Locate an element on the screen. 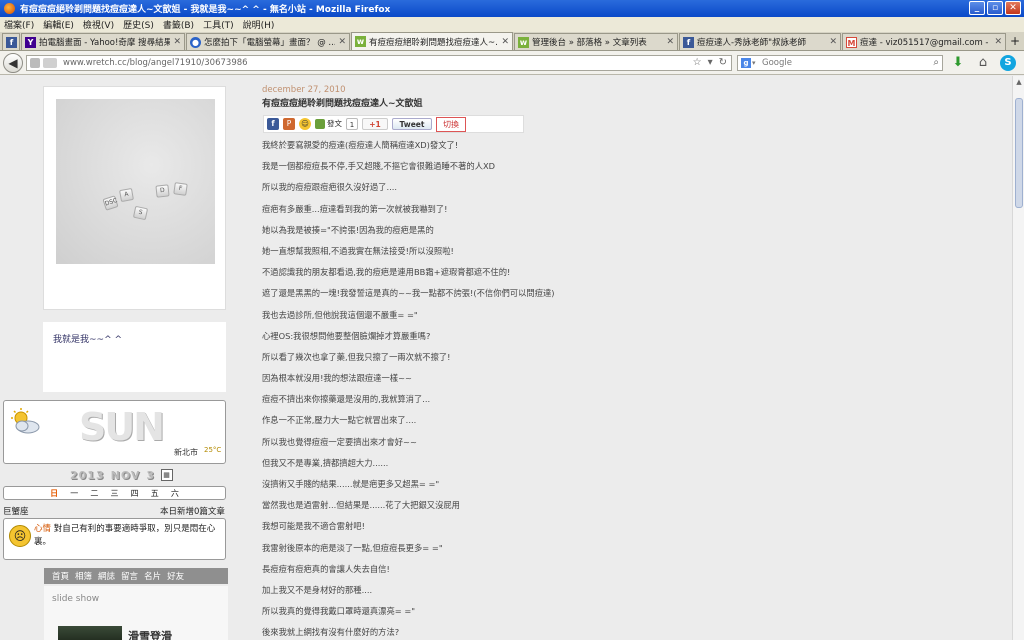 The height and width of the screenshot is (640, 1024). scrollbar-thumb is located at coordinates (1019, 153).